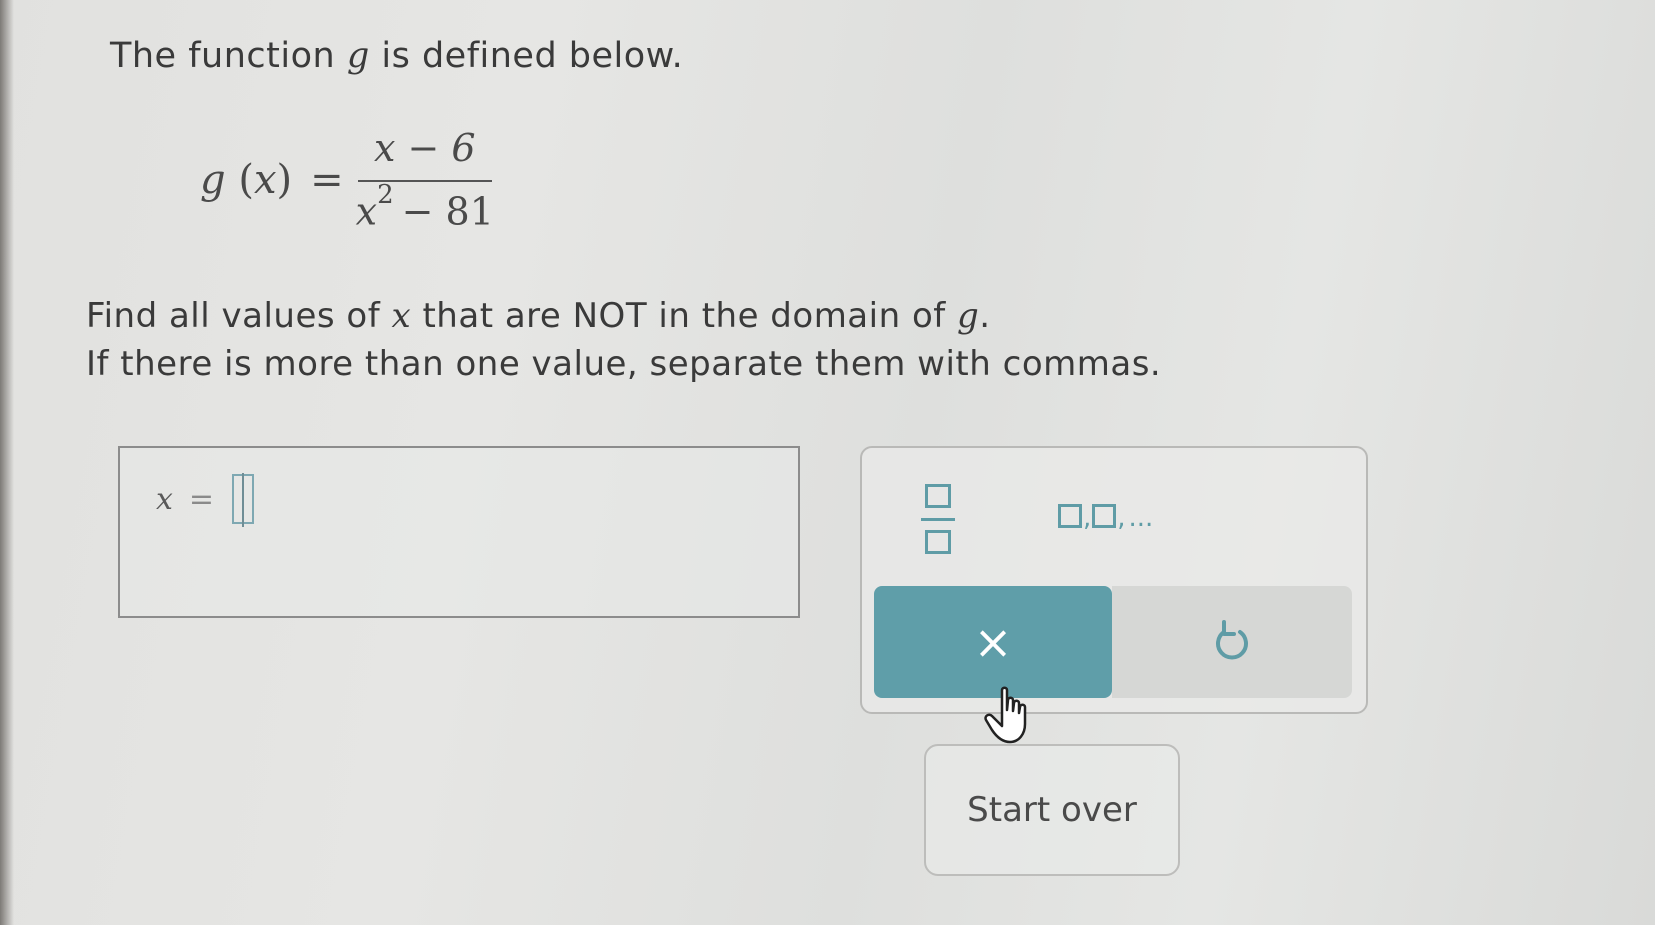 This screenshot has height=925, width=1655. What do you see at coordinates (201, 499) in the screenshot?
I see `answer-equals: =` at bounding box center [201, 499].